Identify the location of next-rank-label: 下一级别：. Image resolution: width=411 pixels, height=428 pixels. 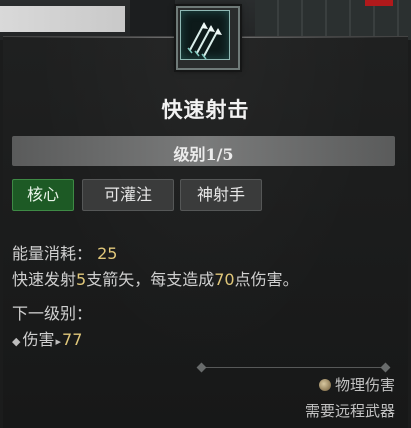
(52, 313).